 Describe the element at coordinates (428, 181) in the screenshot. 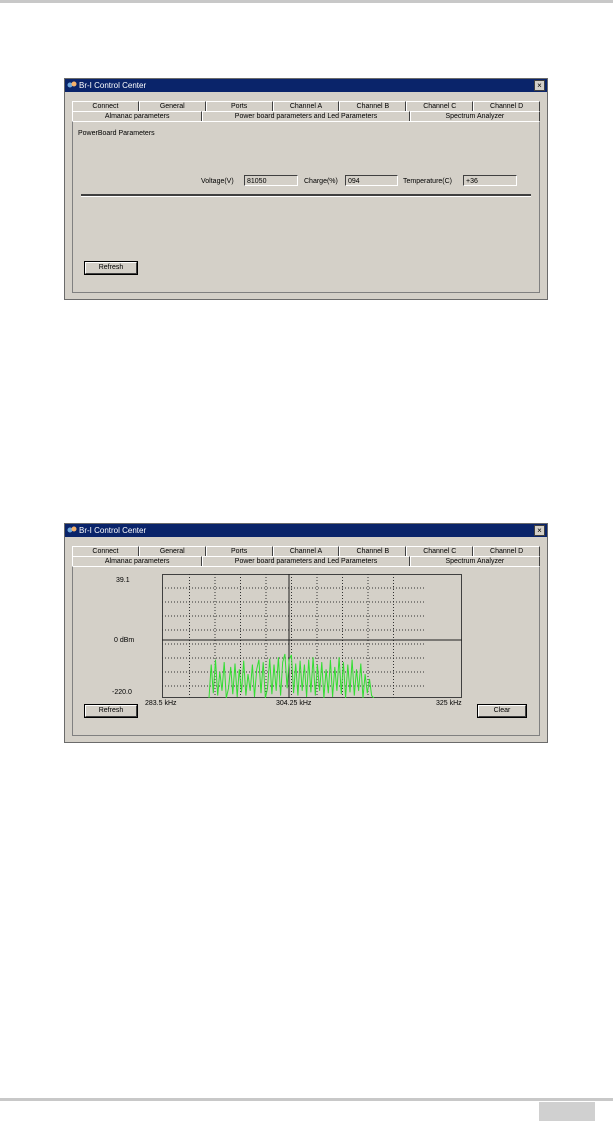

I see `temperature-label: Temperature(C)` at that location.